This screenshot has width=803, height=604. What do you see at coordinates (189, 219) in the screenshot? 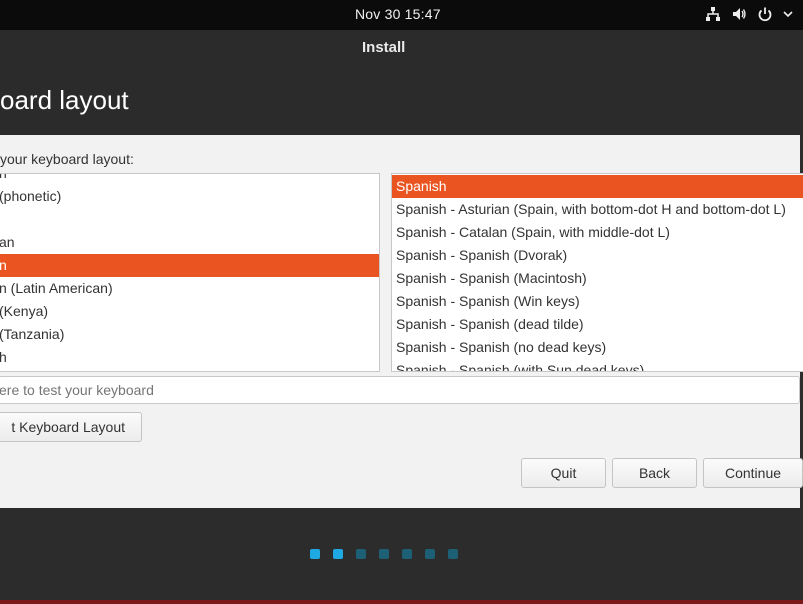
I see `language-list-item` at bounding box center [189, 219].